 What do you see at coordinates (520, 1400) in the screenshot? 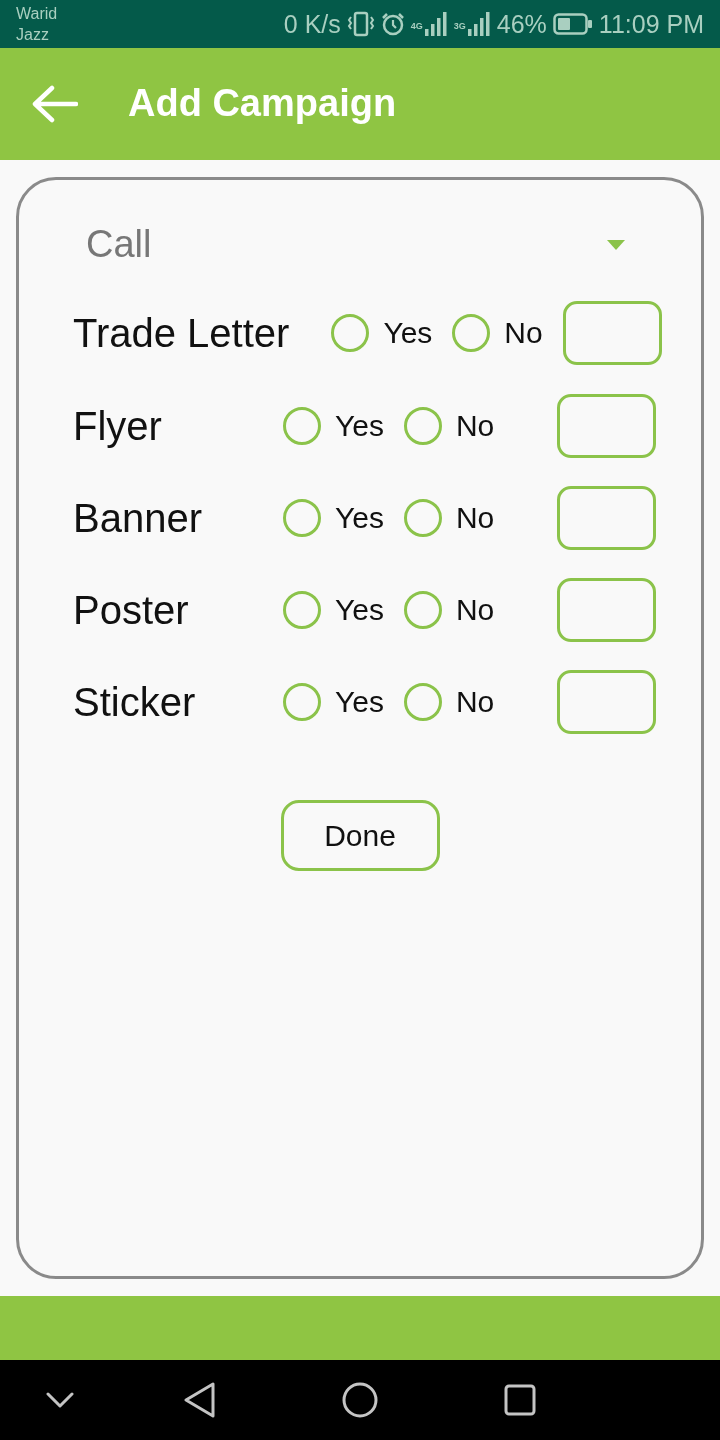
I see `recent-apps-icon` at bounding box center [520, 1400].